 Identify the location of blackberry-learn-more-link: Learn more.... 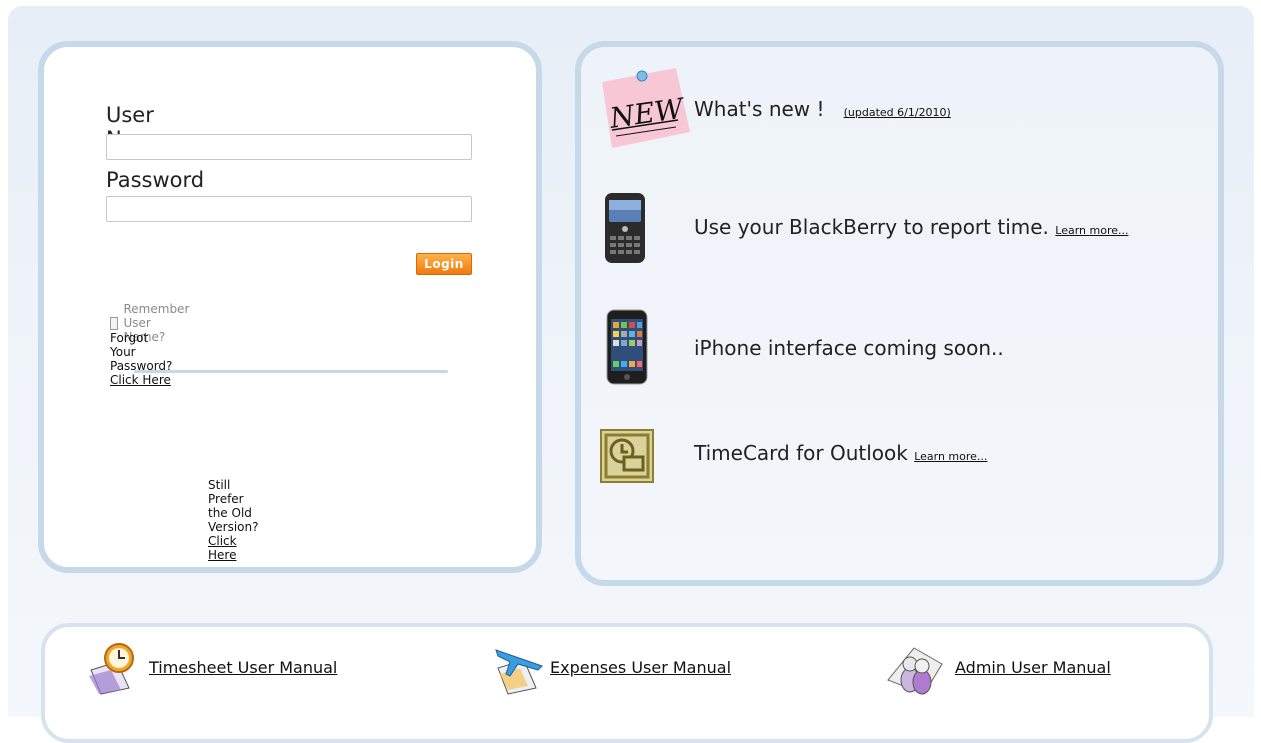
(1091, 230).